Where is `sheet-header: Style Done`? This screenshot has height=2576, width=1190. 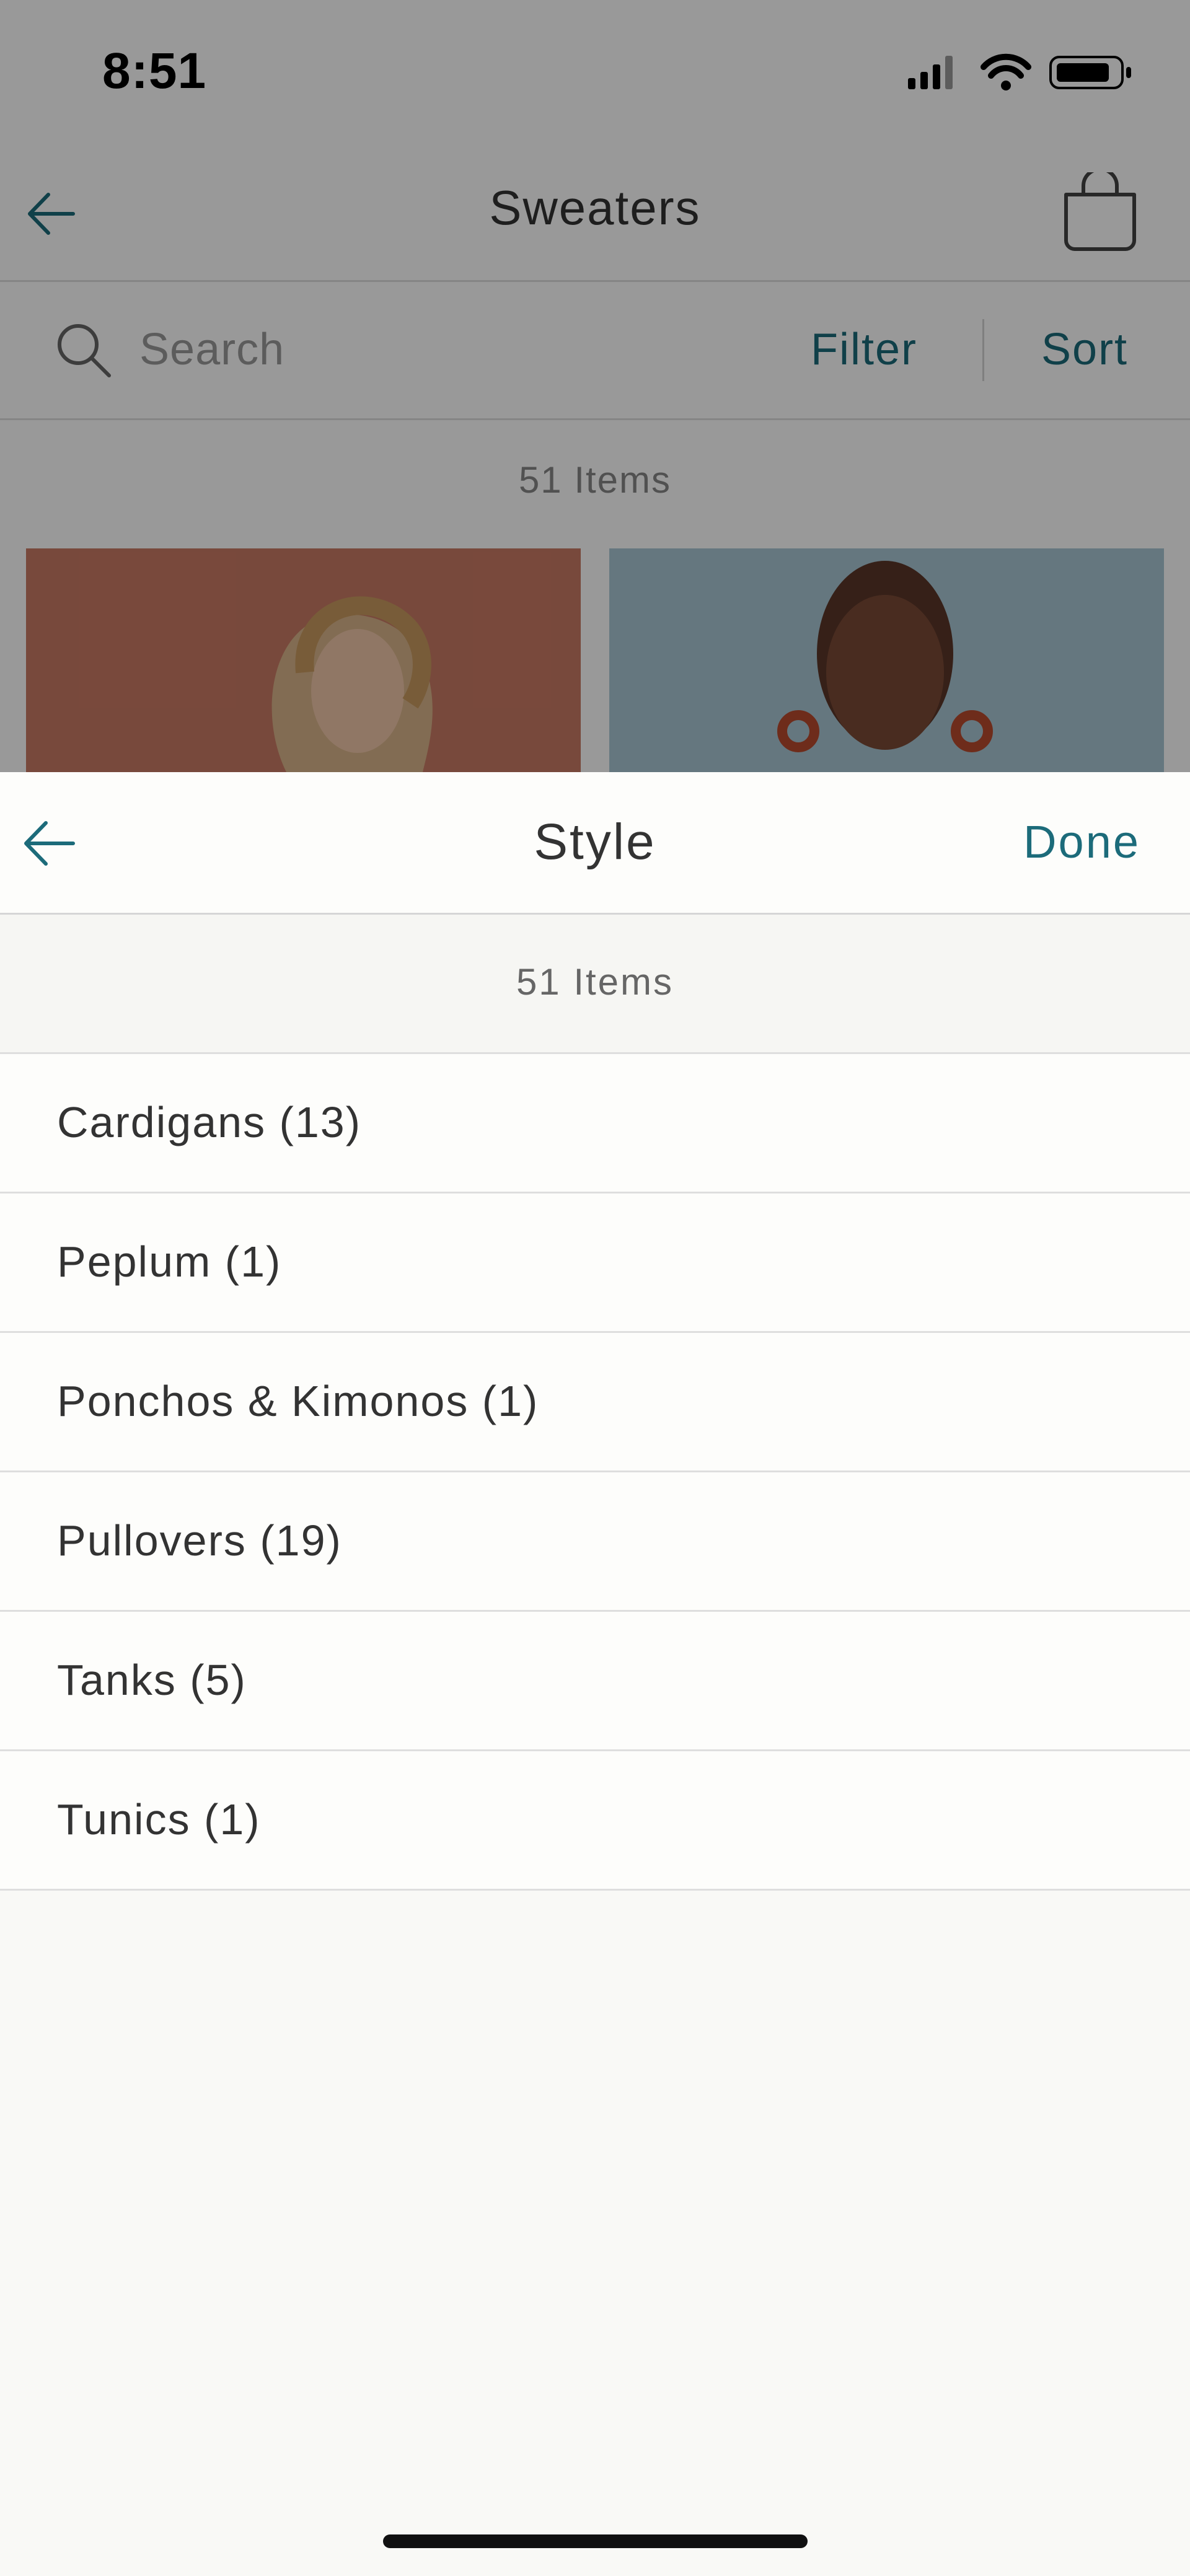
sheet-header: Style Done is located at coordinates (595, 843).